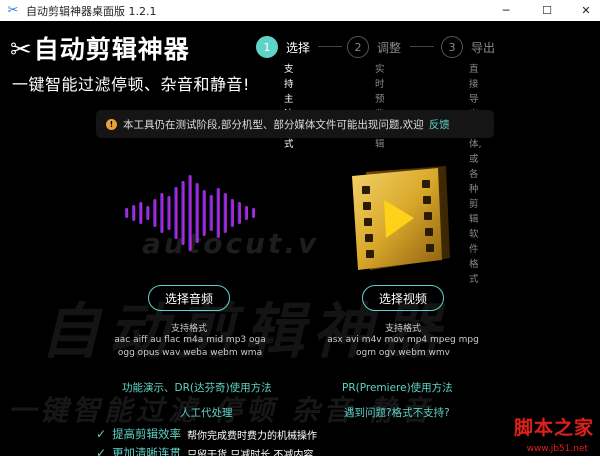  I want to click on title-bar: ✂ 自动剪辑神器桌面版 1.2.1 ─ ☐ ✕, so click(300, 10).